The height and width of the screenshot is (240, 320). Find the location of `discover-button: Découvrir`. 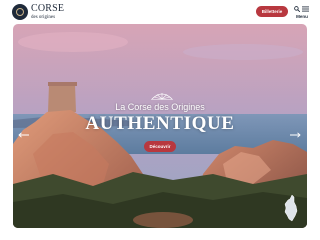

discover-button: Découvrir is located at coordinates (160, 146).